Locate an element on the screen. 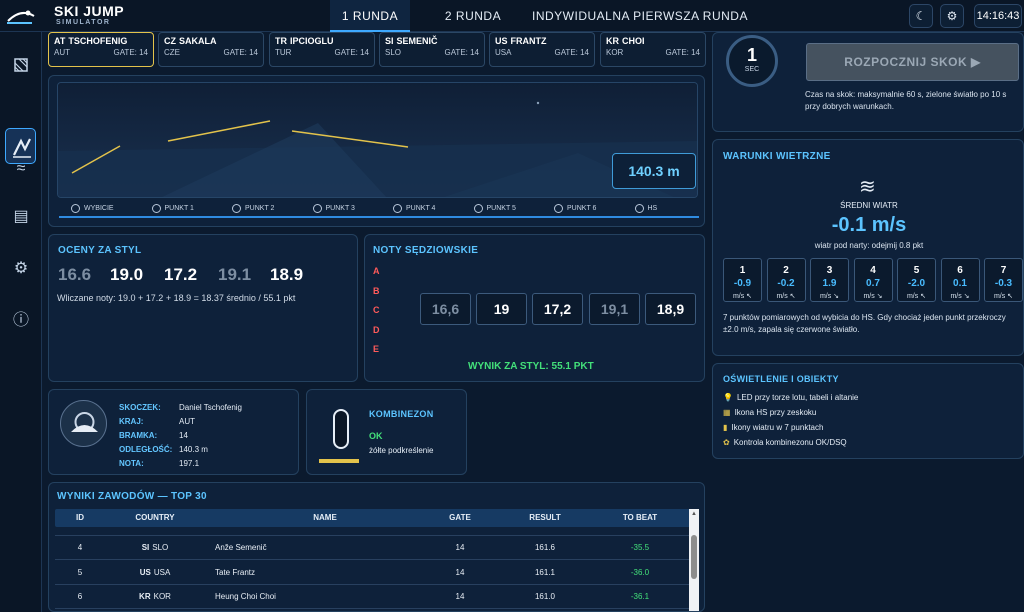 This screenshot has width=1024, height=612. wind-point-unit: m/s ↖ is located at coordinates (1003, 296).